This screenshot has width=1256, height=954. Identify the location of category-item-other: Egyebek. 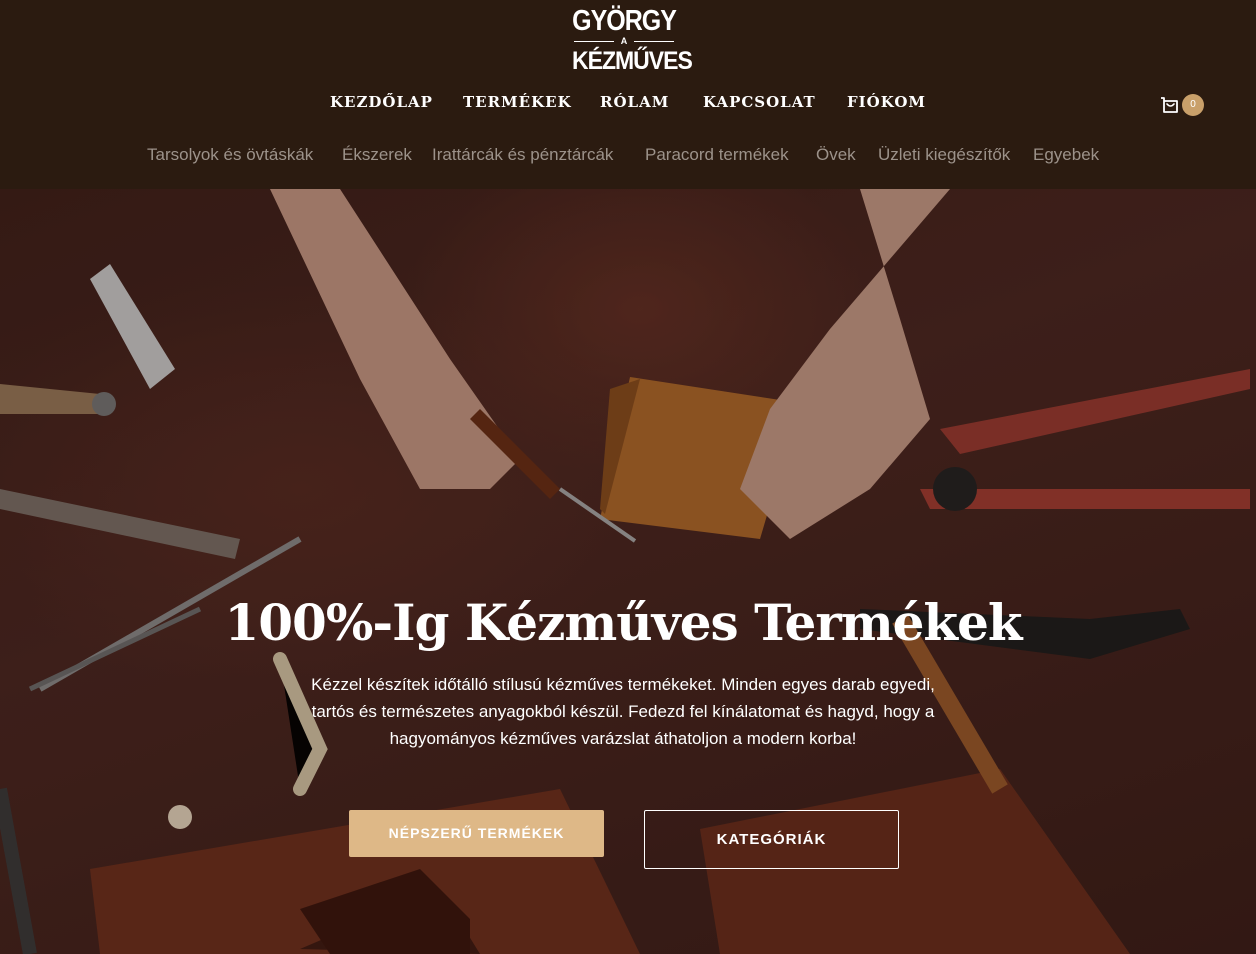
(1066, 155).